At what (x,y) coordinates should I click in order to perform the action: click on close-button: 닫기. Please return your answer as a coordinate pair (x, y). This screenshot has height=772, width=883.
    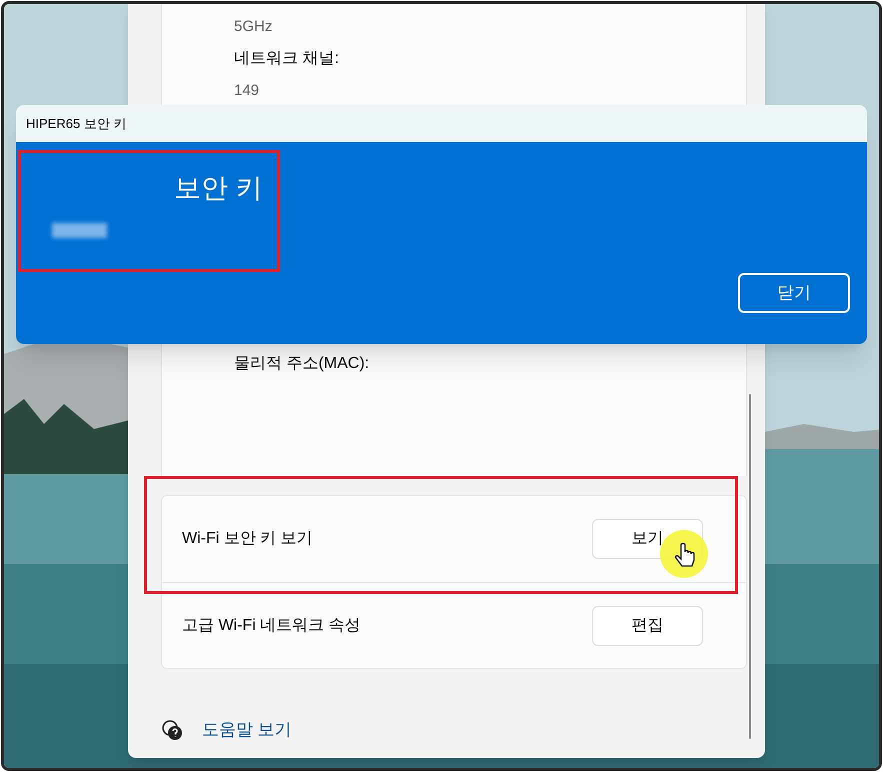
    Looking at the image, I should click on (794, 293).